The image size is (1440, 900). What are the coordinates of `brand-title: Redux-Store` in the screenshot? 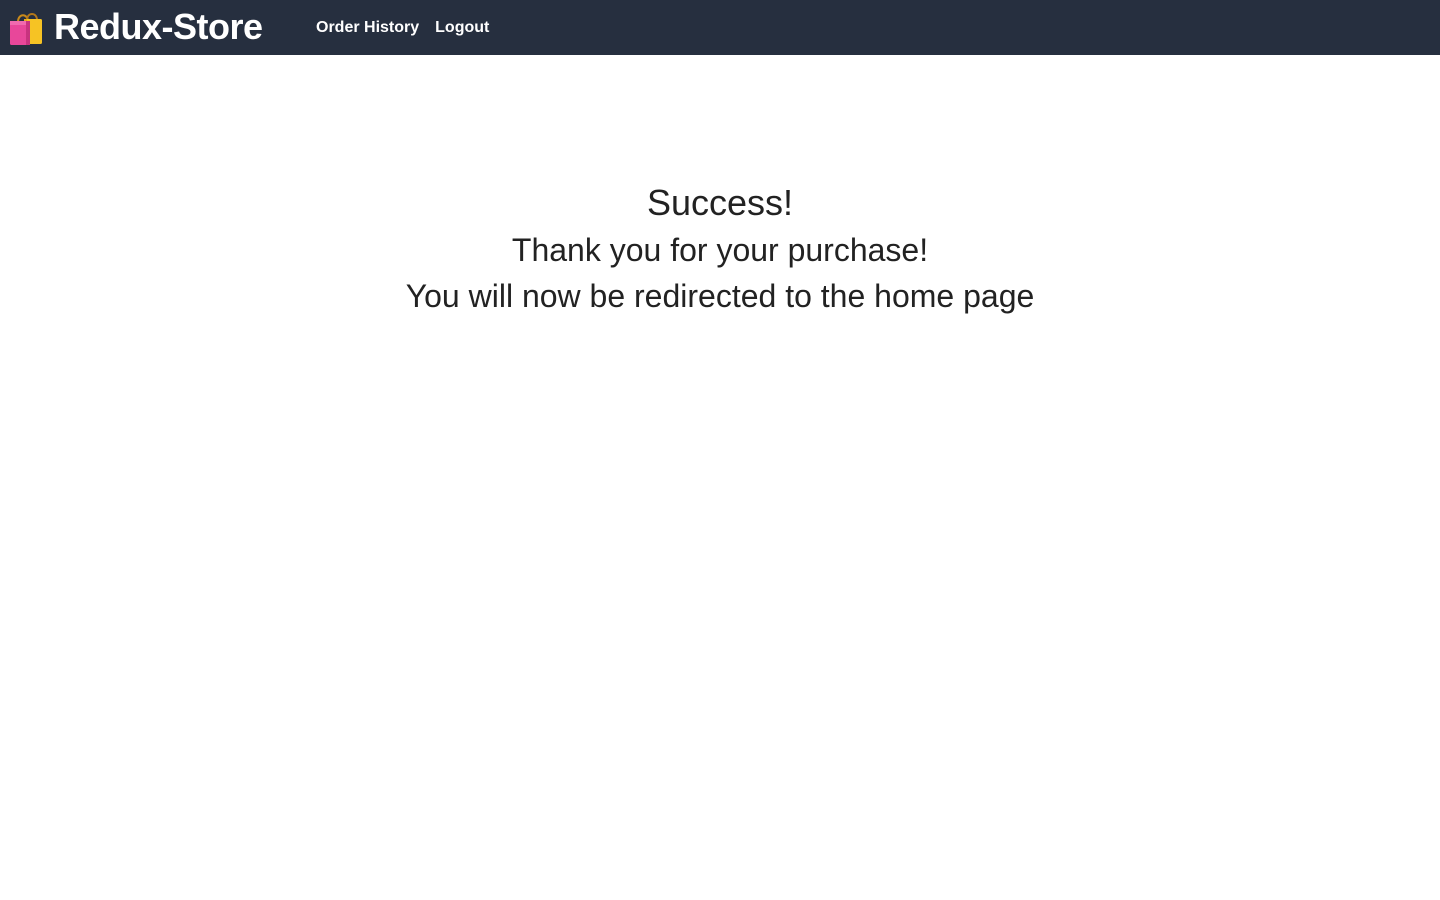 It's located at (158, 26).